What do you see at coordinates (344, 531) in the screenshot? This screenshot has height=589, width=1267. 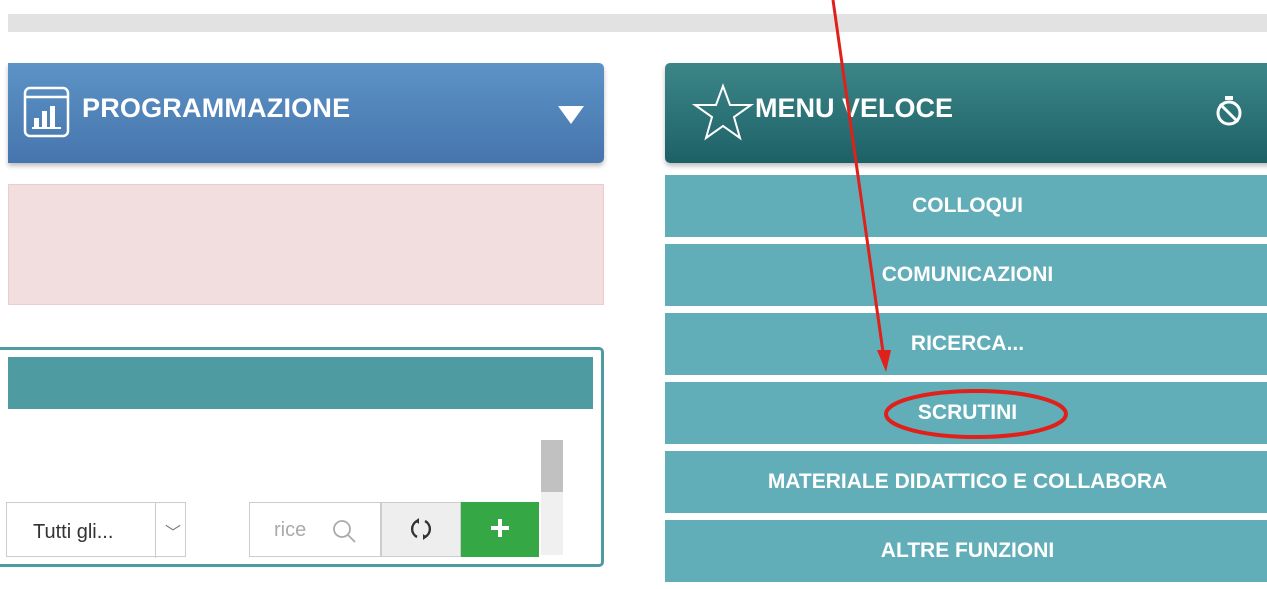 I see `search-icon` at bounding box center [344, 531].